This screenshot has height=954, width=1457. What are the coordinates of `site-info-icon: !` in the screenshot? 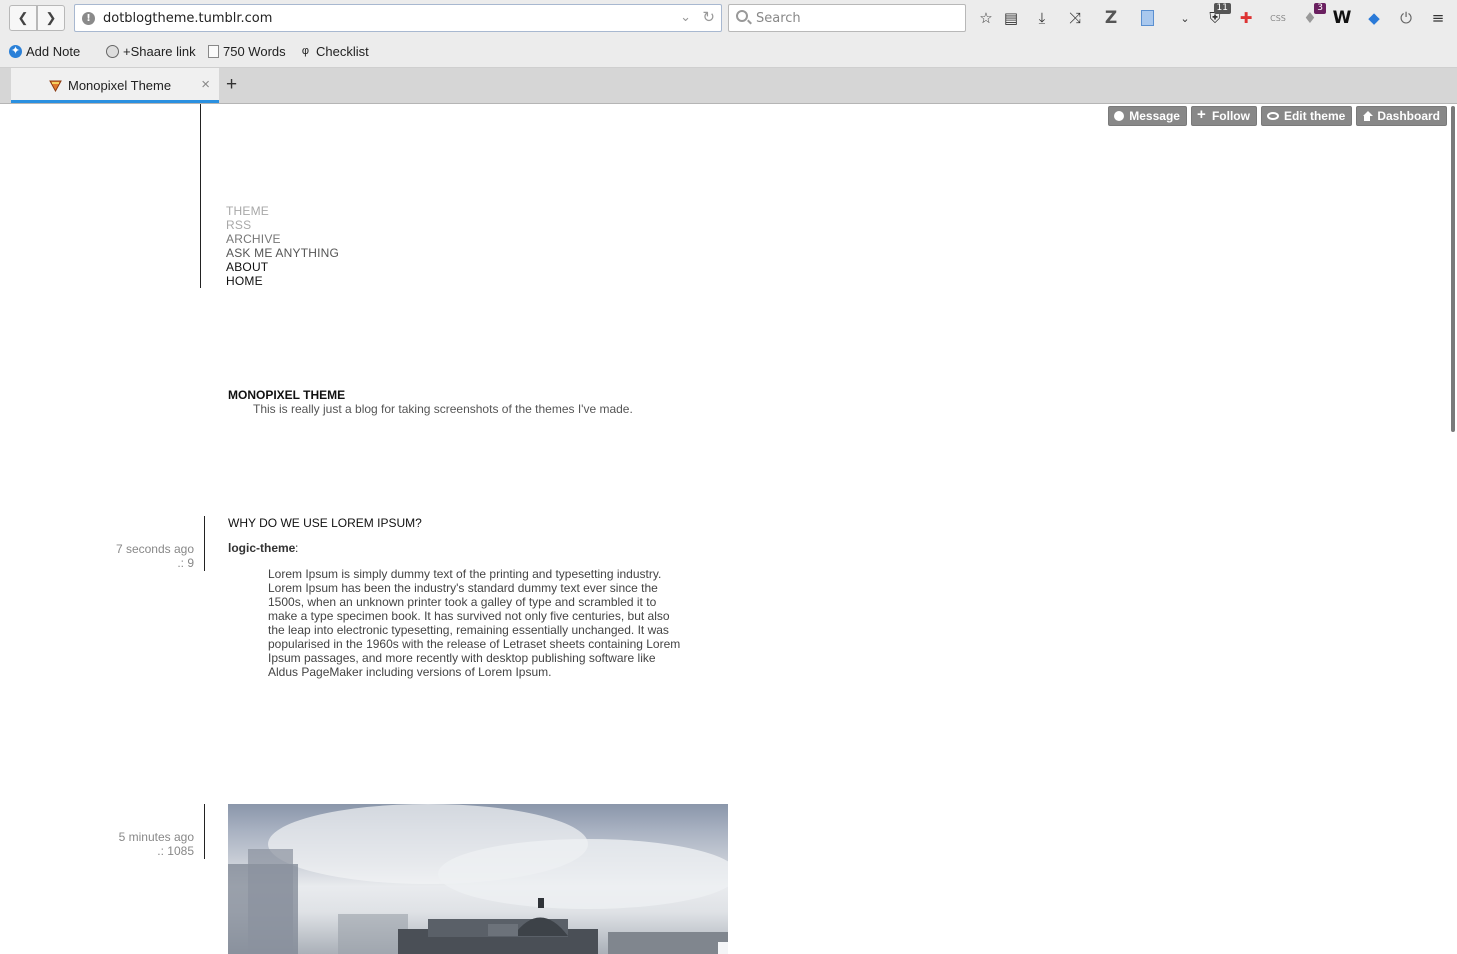 It's located at (88, 18).